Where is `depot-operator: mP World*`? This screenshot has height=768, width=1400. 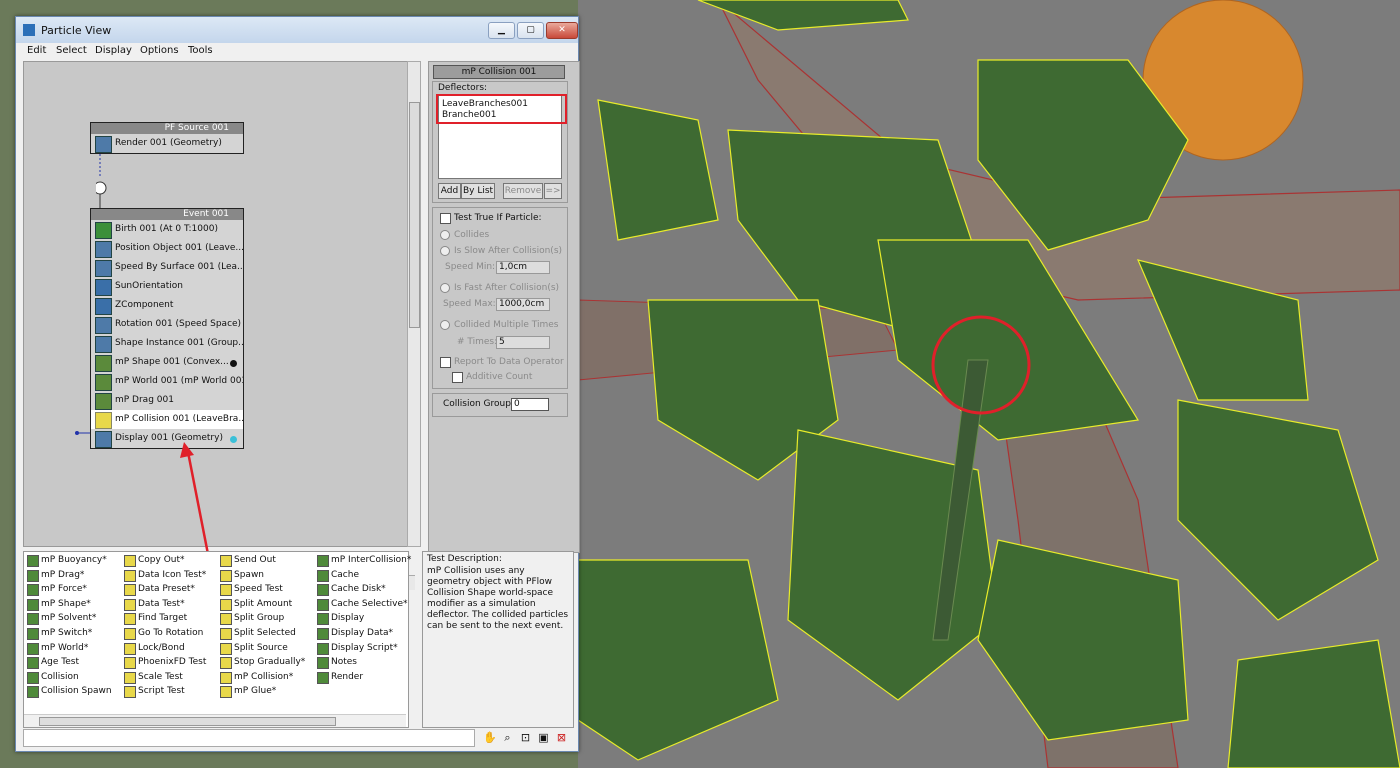 depot-operator: mP World* is located at coordinates (57, 648).